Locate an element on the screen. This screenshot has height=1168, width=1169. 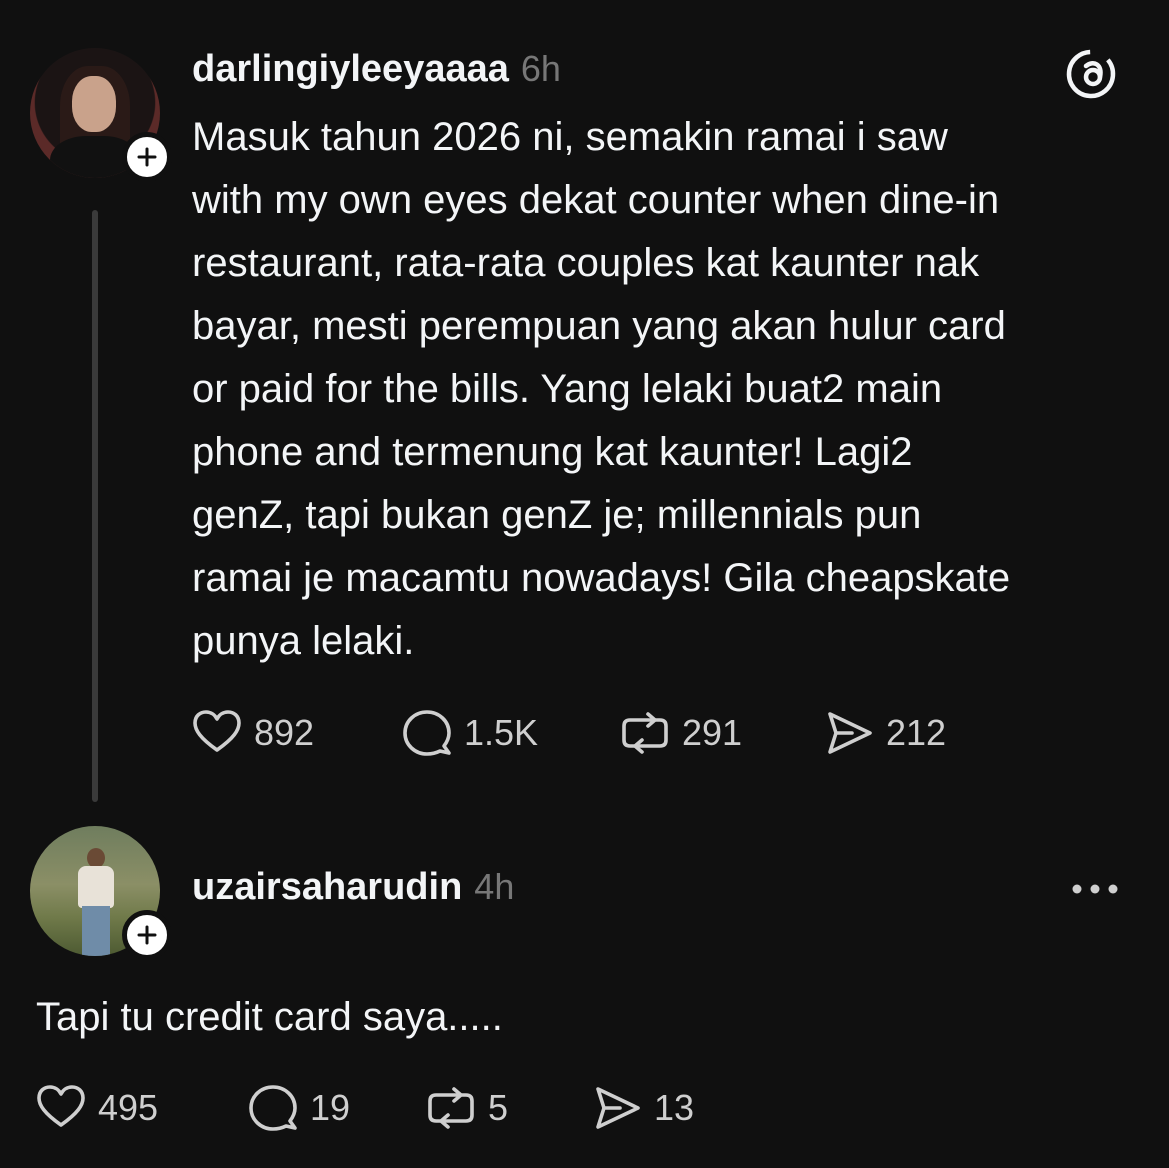
repost-count: 5 is located at coordinates (498, 1107).